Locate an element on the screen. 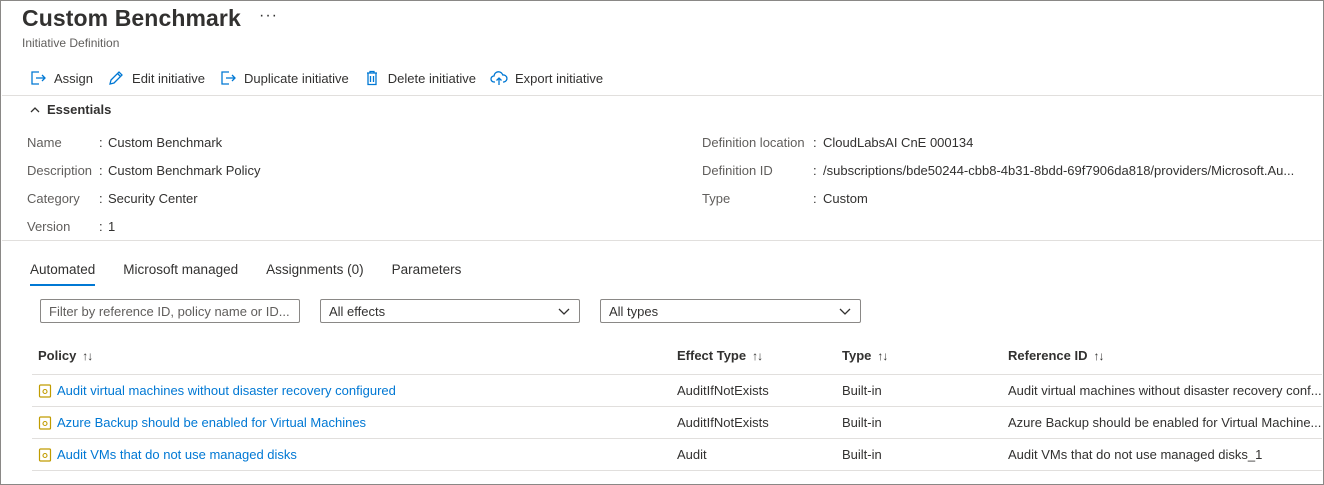 This screenshot has width=1324, height=485. duplicate-initiative-button: Duplicate initiative is located at coordinates (284, 78).